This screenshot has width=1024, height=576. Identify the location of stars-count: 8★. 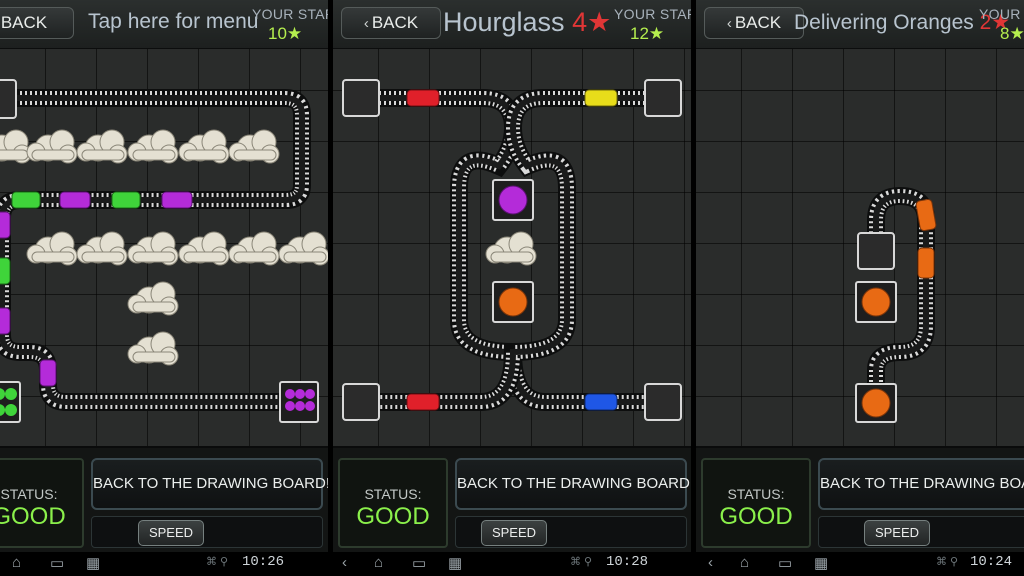
(1012, 33).